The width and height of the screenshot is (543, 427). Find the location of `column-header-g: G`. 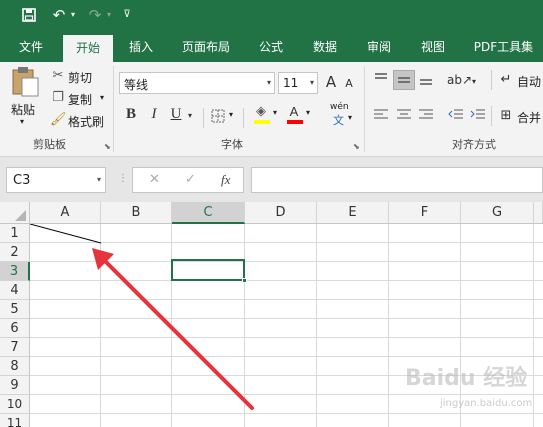

column-header-g: G is located at coordinates (497, 213).